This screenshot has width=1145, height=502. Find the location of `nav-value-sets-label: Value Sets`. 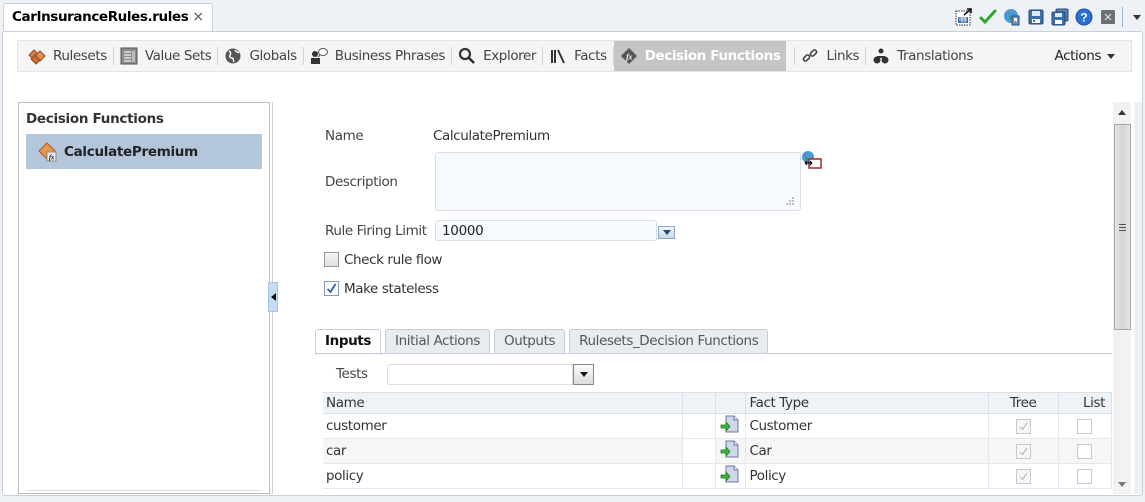

nav-value-sets-label: Value Sets is located at coordinates (178, 56).